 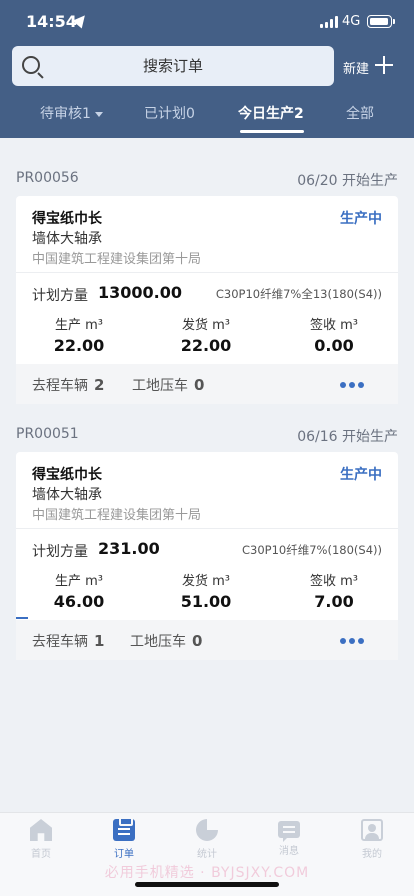 What do you see at coordinates (140, 292) in the screenshot?
I see `plan-volume-value: 13000.00` at bounding box center [140, 292].